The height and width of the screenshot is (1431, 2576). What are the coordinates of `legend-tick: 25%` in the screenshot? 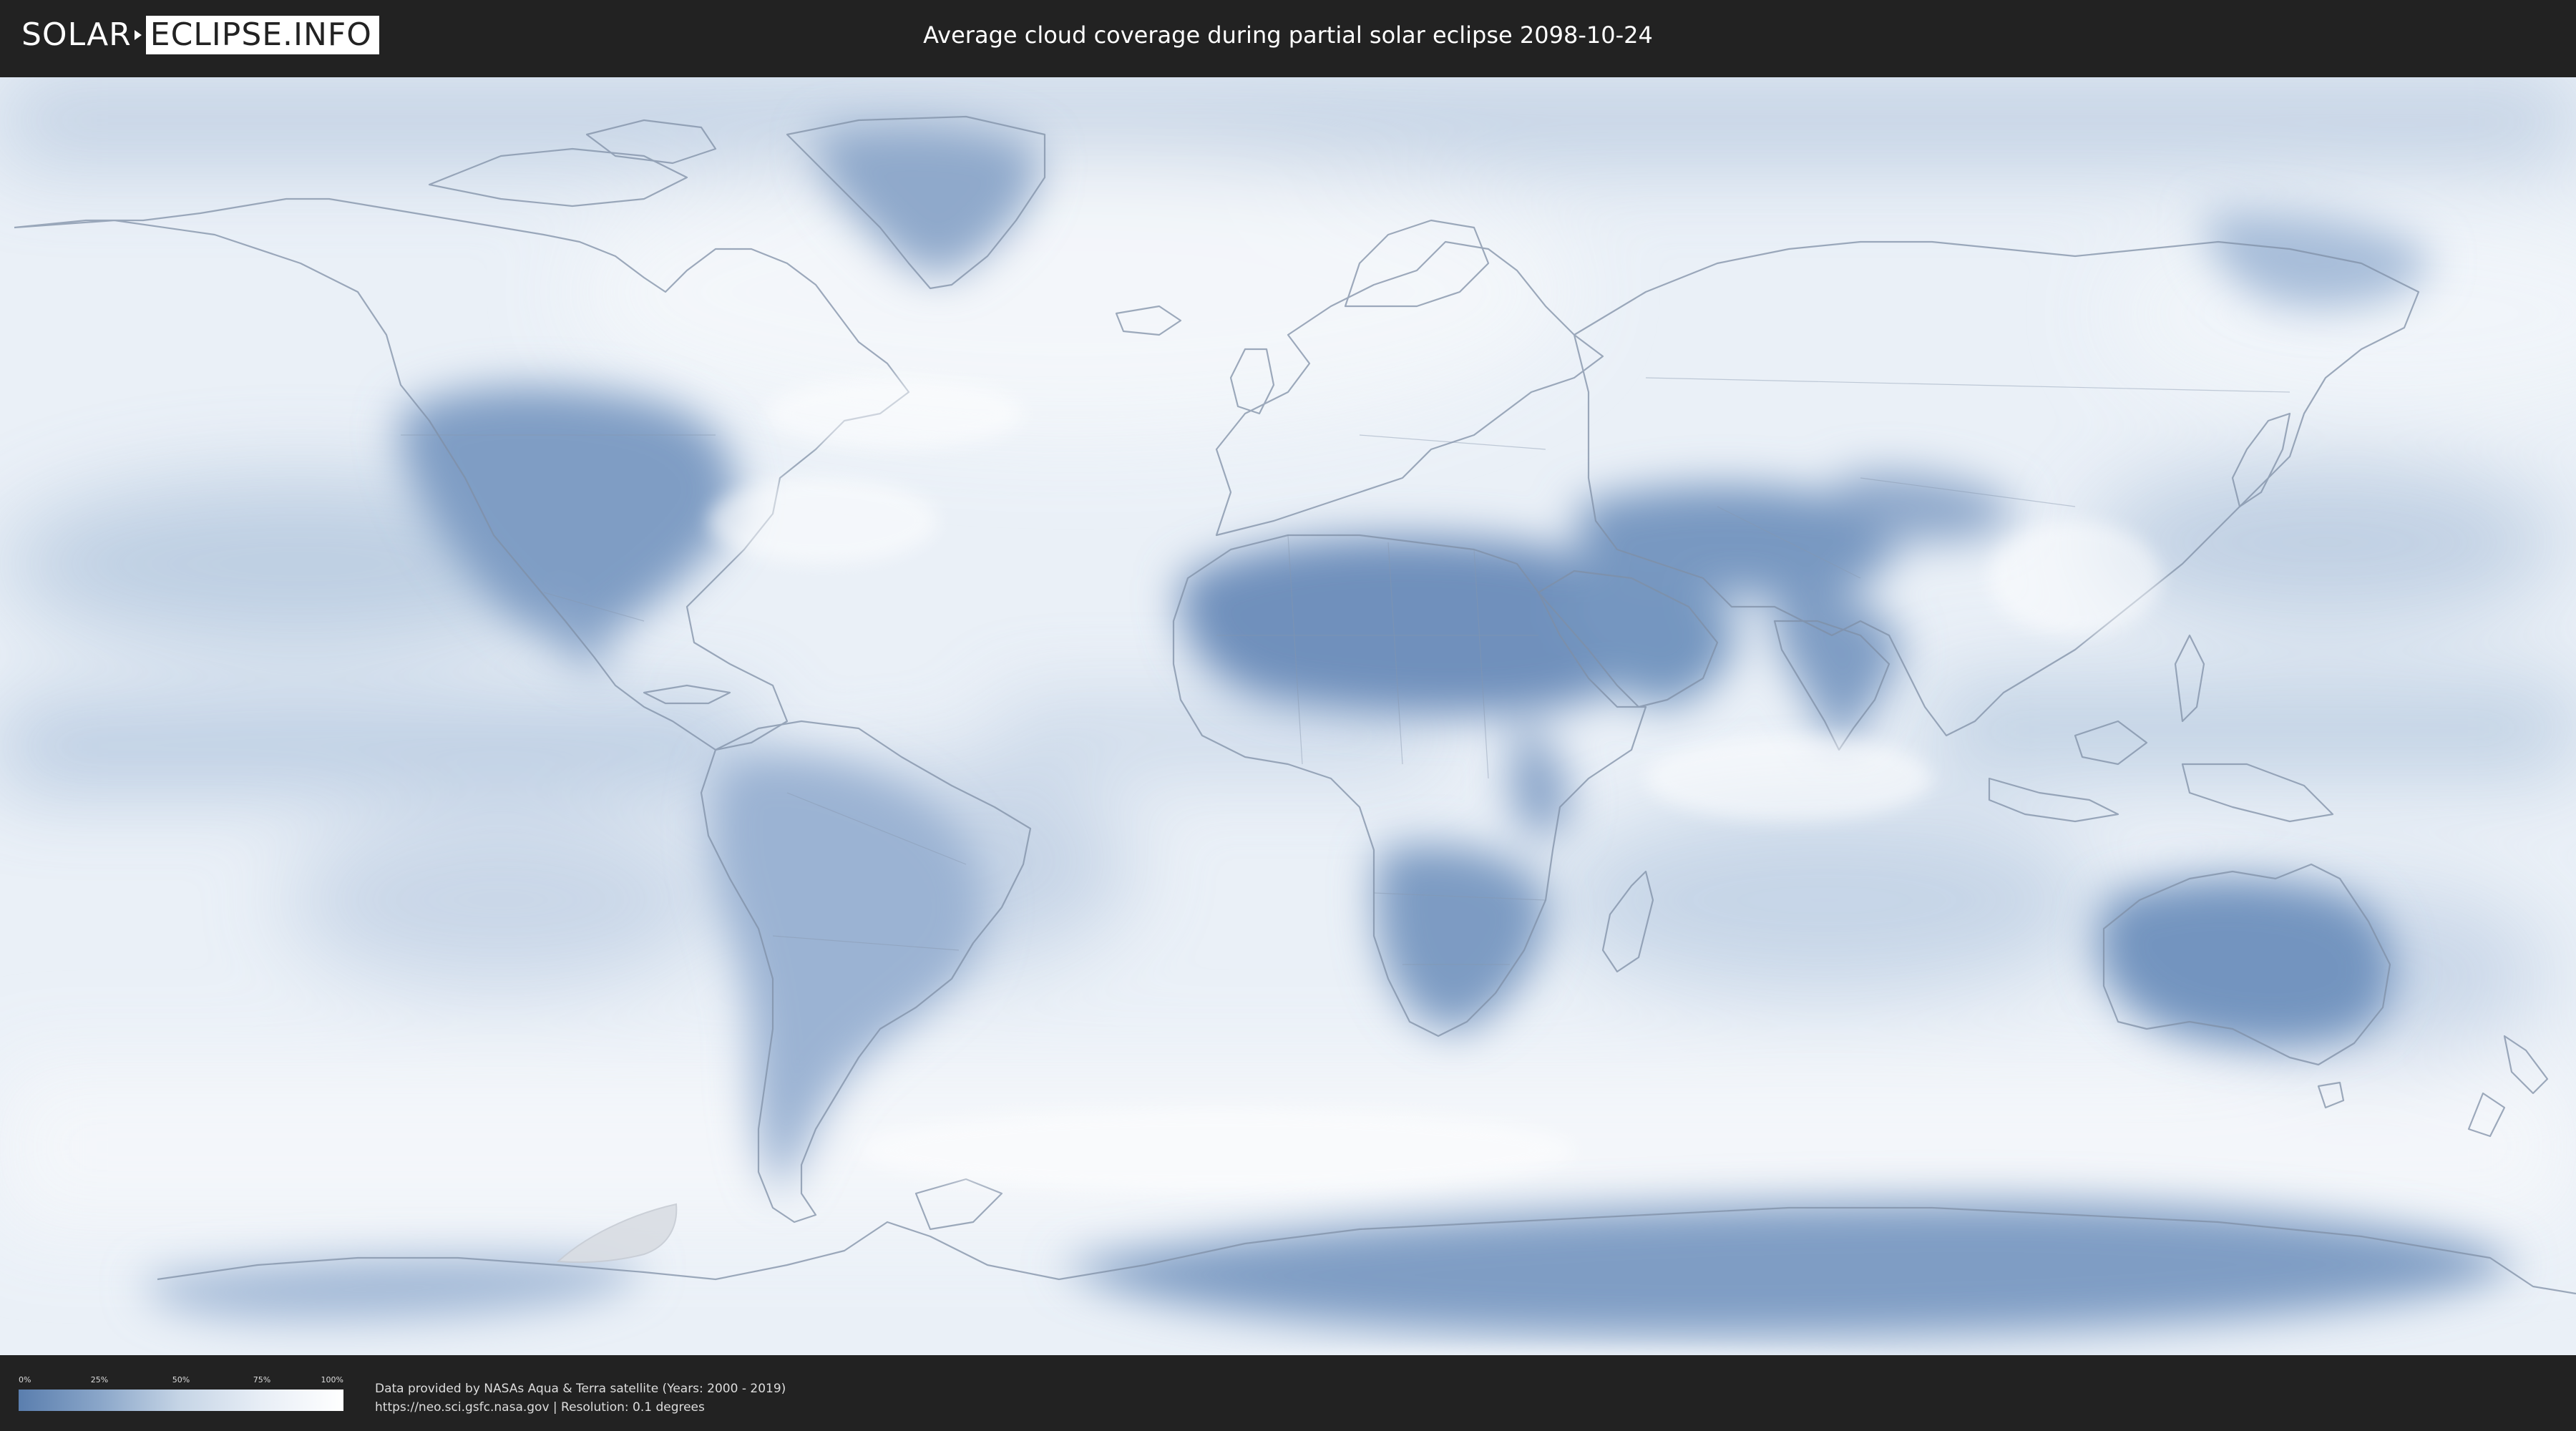 It's located at (100, 1379).